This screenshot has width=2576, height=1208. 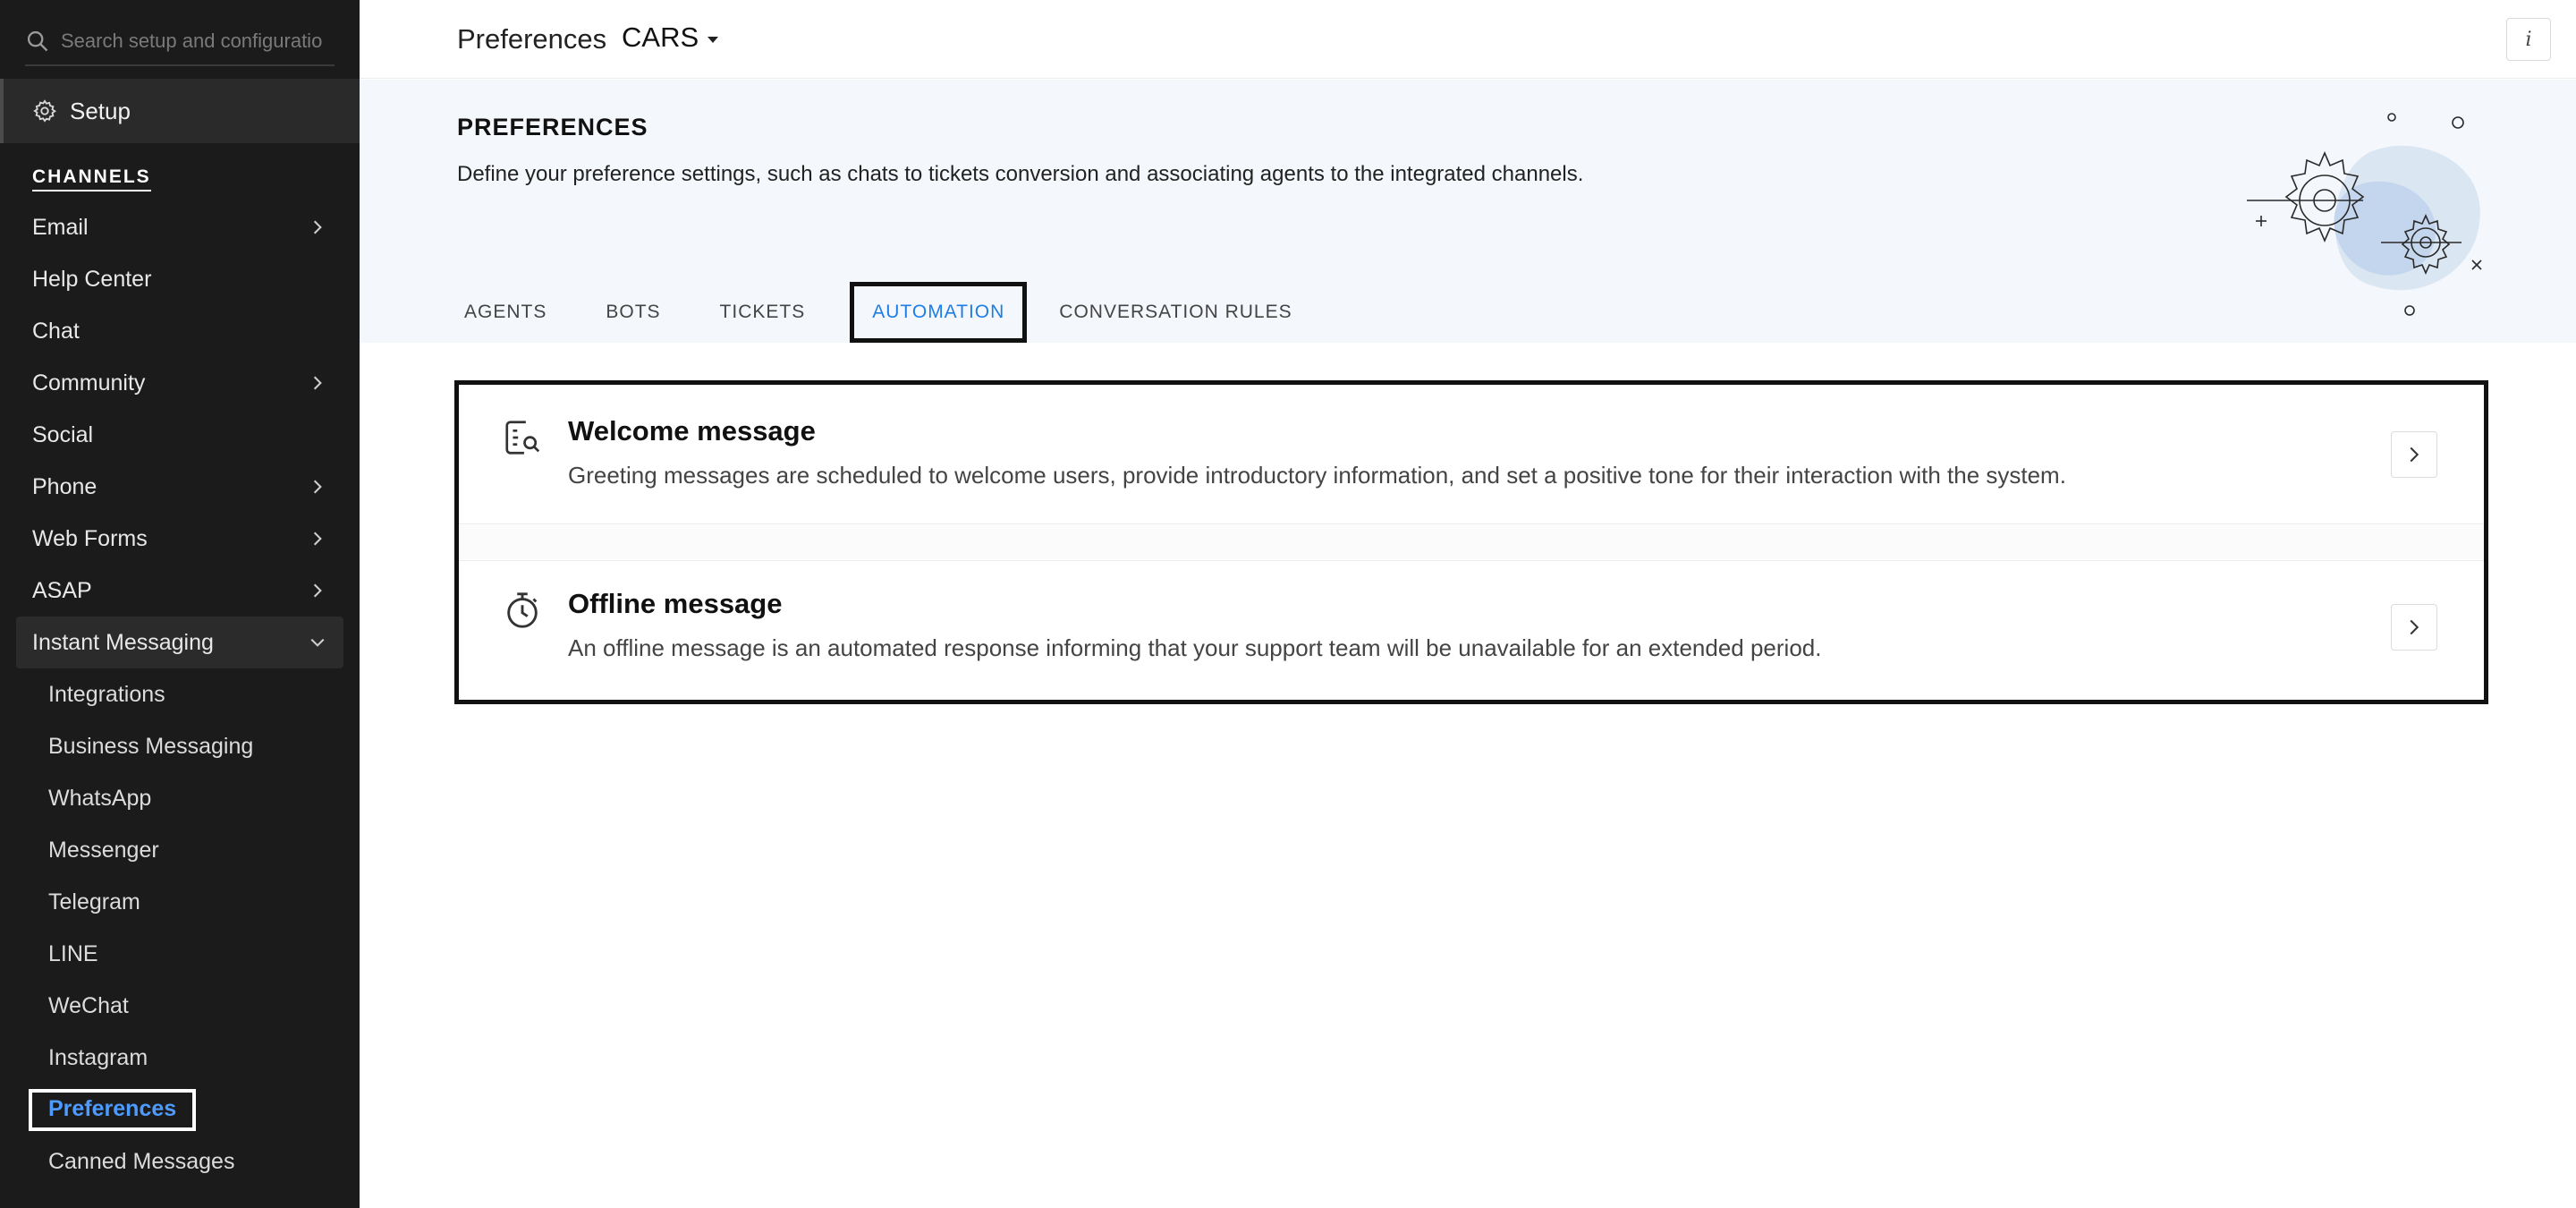 I want to click on sidebar-item-social: Social, so click(x=180, y=435).